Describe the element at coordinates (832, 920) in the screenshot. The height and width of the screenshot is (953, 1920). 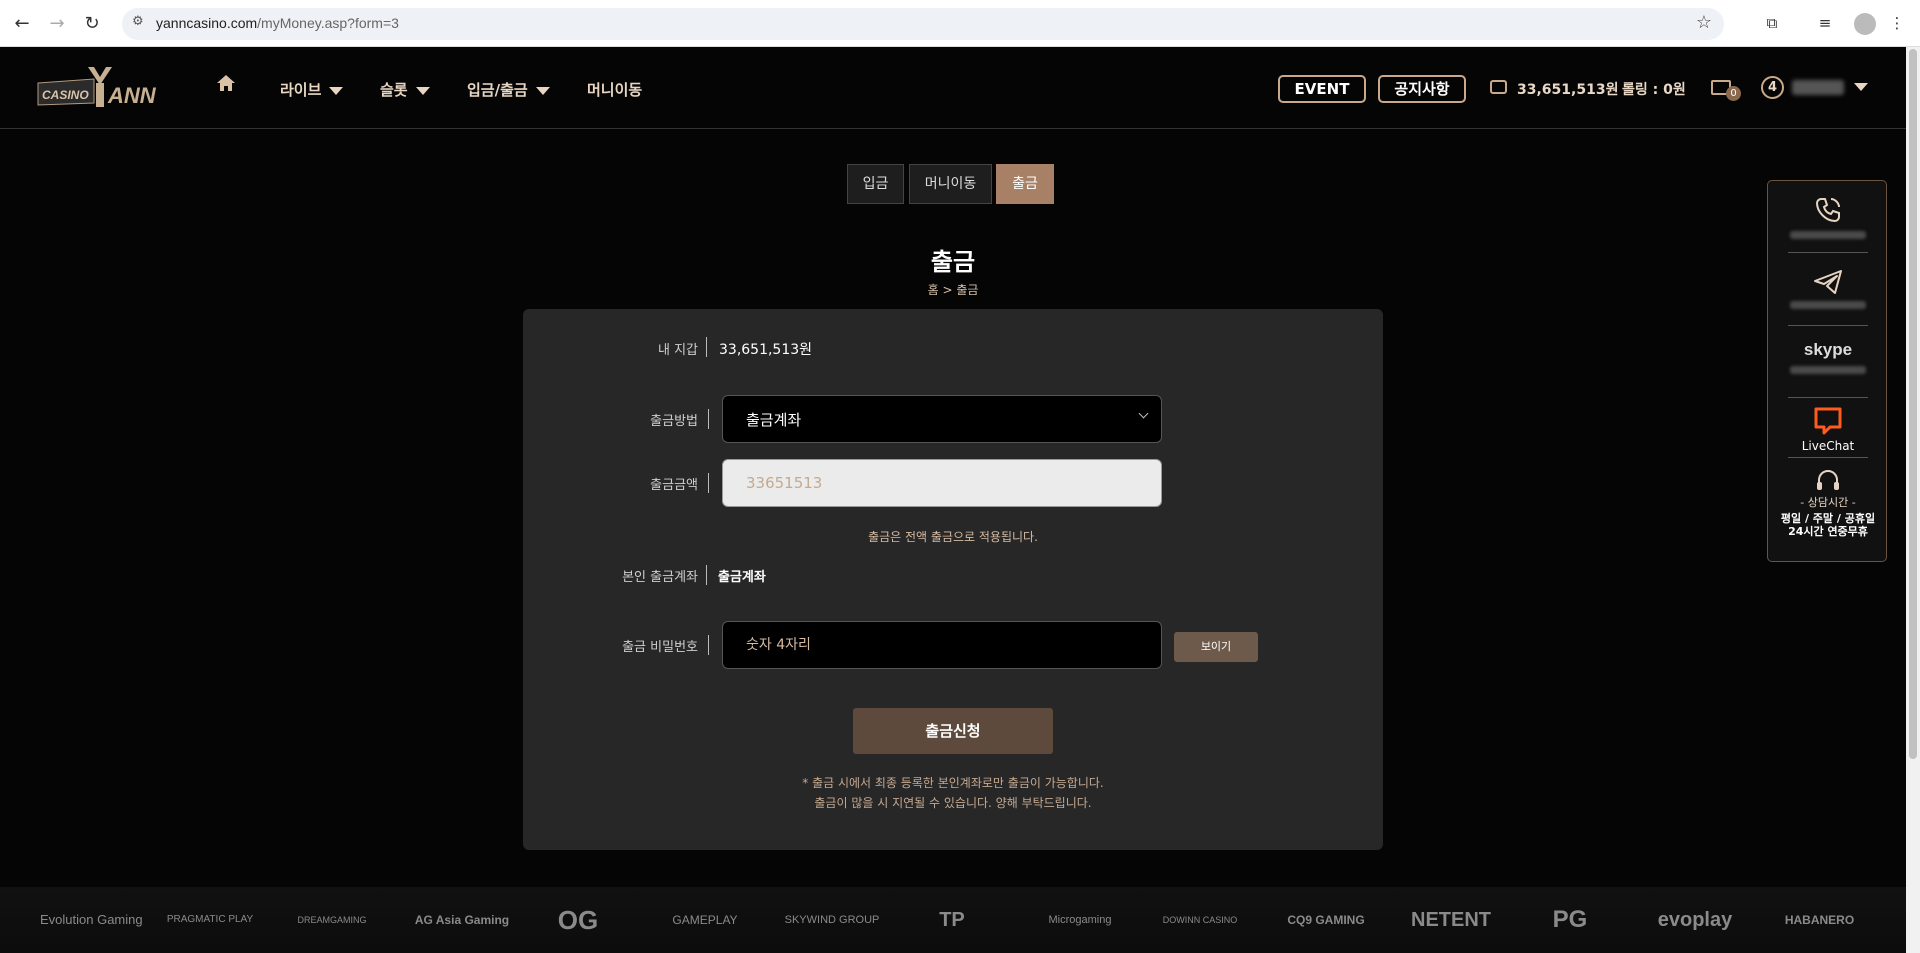
I see `provider-logo: SKYWIND GROUP` at that location.